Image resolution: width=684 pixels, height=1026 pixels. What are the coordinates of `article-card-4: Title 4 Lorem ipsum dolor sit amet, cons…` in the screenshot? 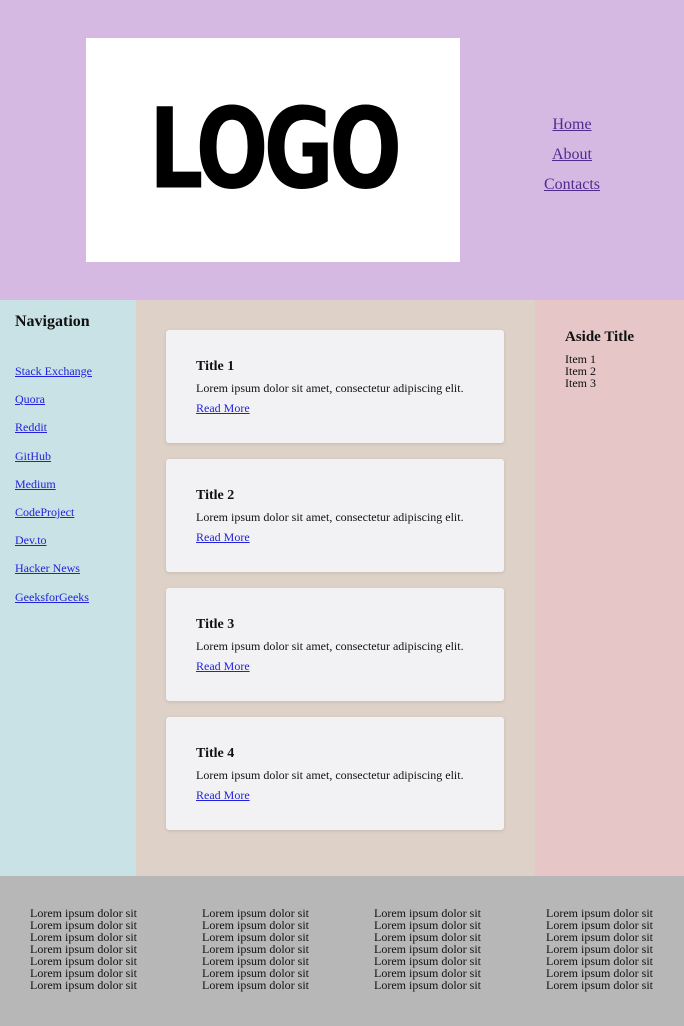 It's located at (335, 773).